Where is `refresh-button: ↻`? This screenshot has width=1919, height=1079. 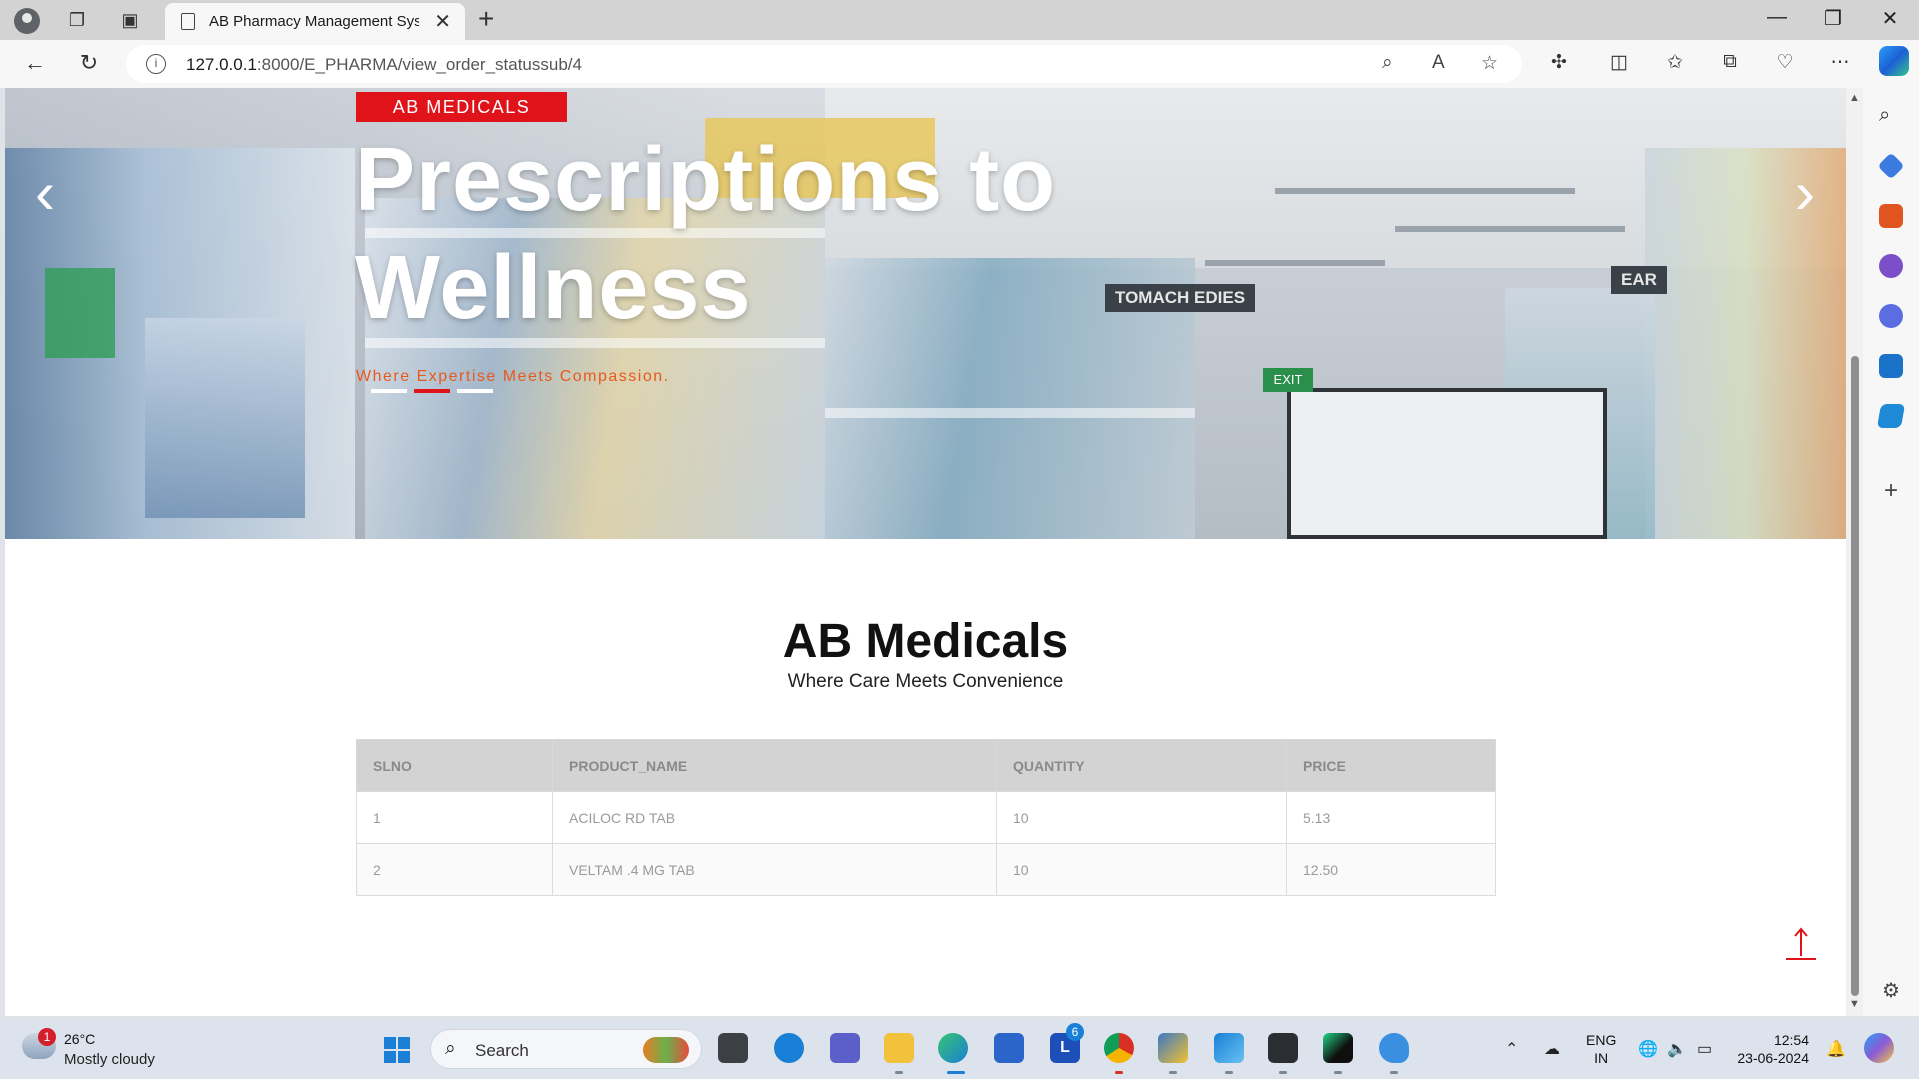 refresh-button: ↻ is located at coordinates (89, 63).